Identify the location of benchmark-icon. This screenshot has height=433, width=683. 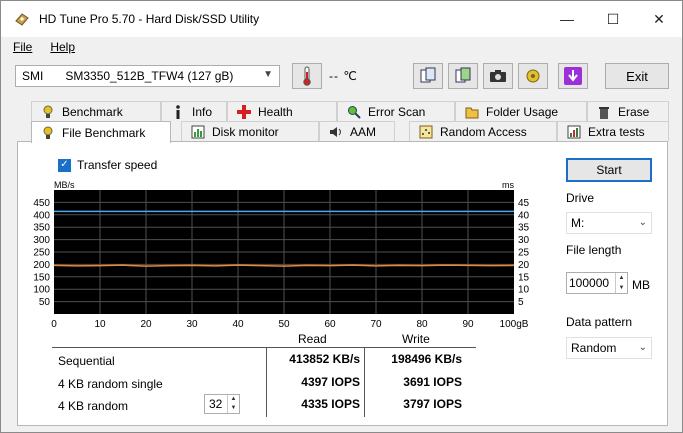
(48, 112).